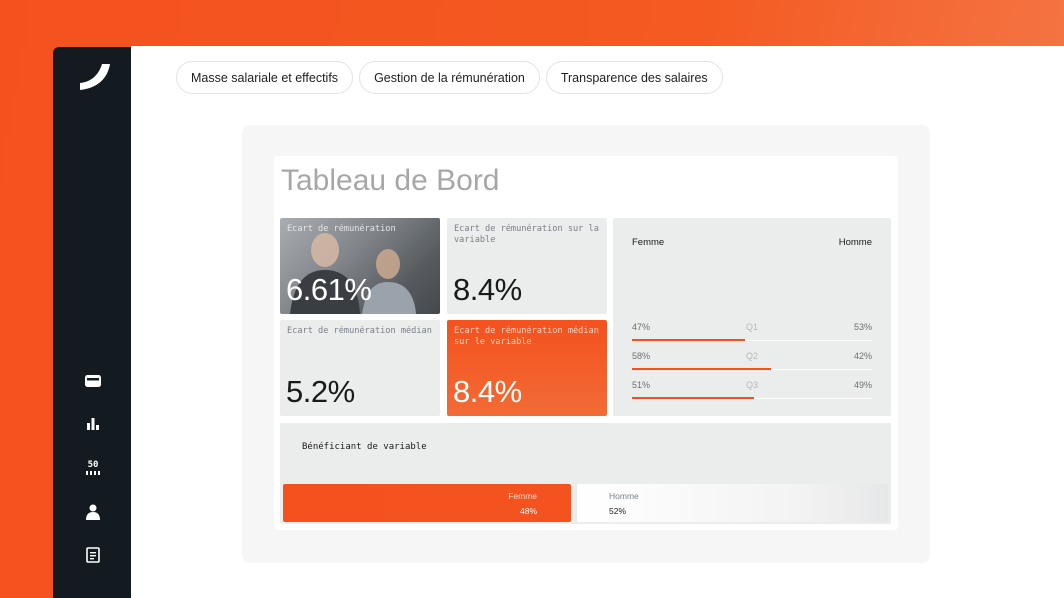  I want to click on card-label: Ecart de rémunération, so click(341, 229).